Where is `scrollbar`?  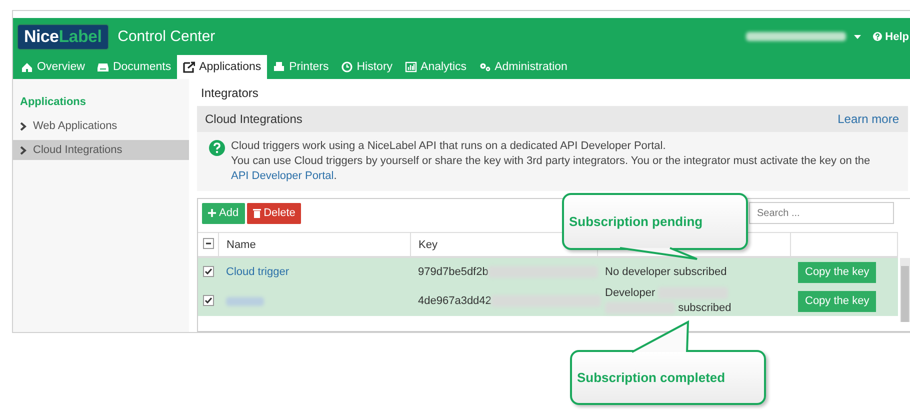
scrollbar is located at coordinates (905, 290).